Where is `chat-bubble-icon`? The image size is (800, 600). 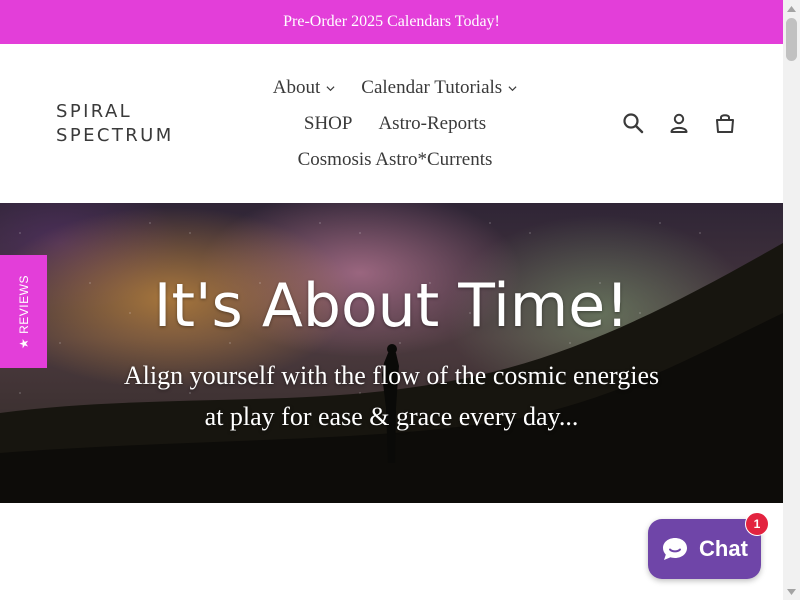 chat-bubble-icon is located at coordinates (675, 549).